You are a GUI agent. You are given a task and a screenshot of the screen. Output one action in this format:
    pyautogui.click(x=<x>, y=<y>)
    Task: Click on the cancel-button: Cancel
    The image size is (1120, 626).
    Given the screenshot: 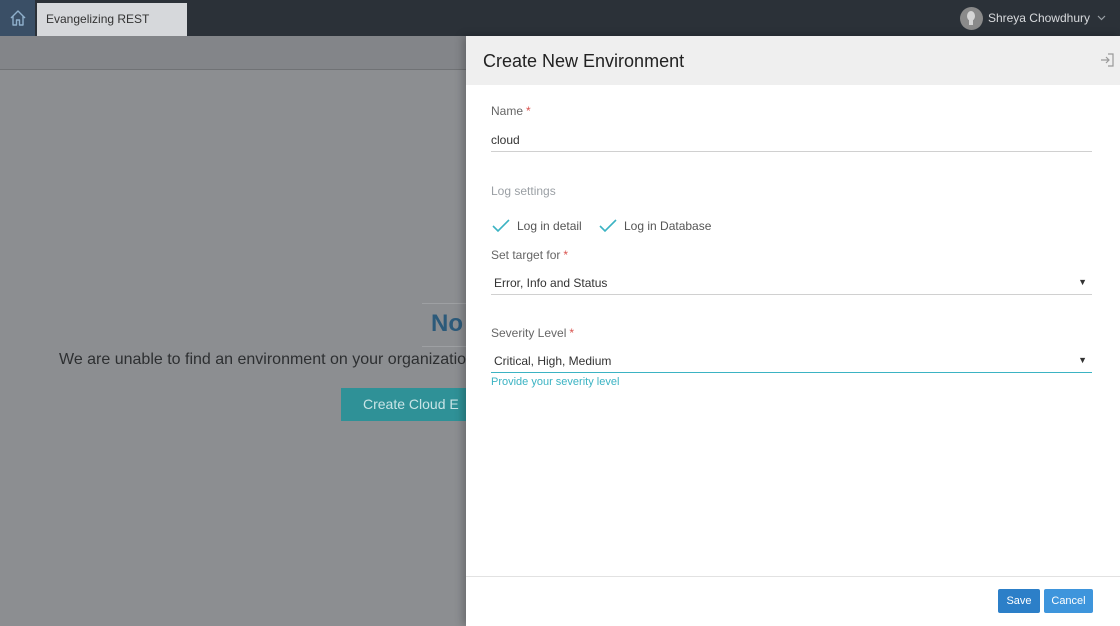 What is the action you would take?
    pyautogui.click(x=1068, y=601)
    